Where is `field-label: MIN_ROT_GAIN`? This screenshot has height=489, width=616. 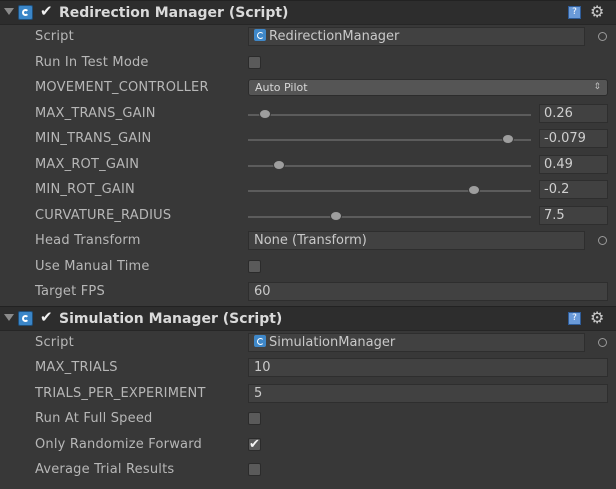
field-label: MIN_ROT_GAIN is located at coordinates (85, 189).